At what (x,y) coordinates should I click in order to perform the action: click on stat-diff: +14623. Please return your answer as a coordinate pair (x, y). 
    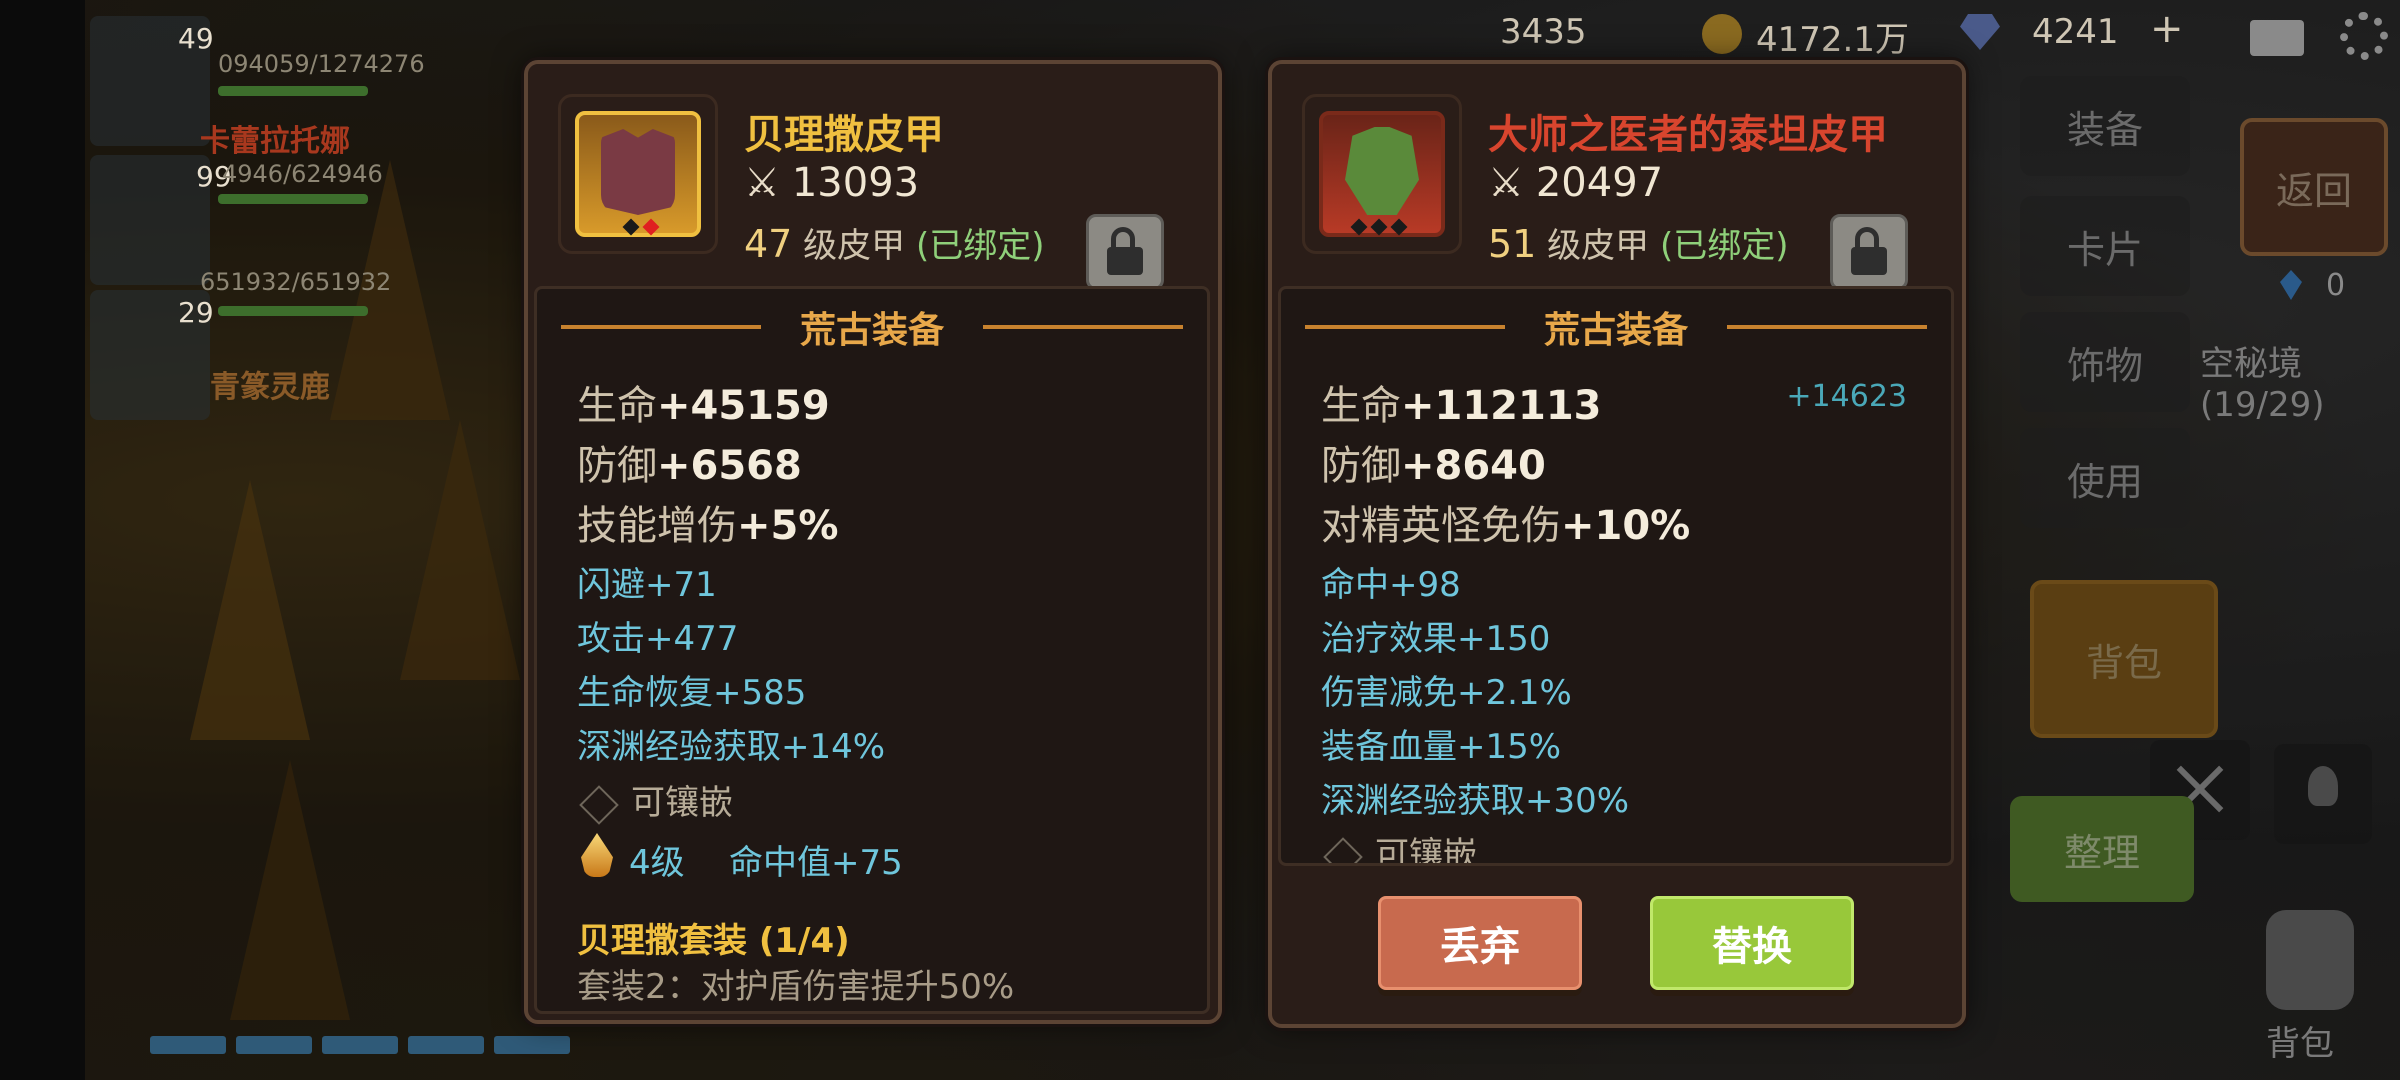
    Looking at the image, I should click on (1846, 396).